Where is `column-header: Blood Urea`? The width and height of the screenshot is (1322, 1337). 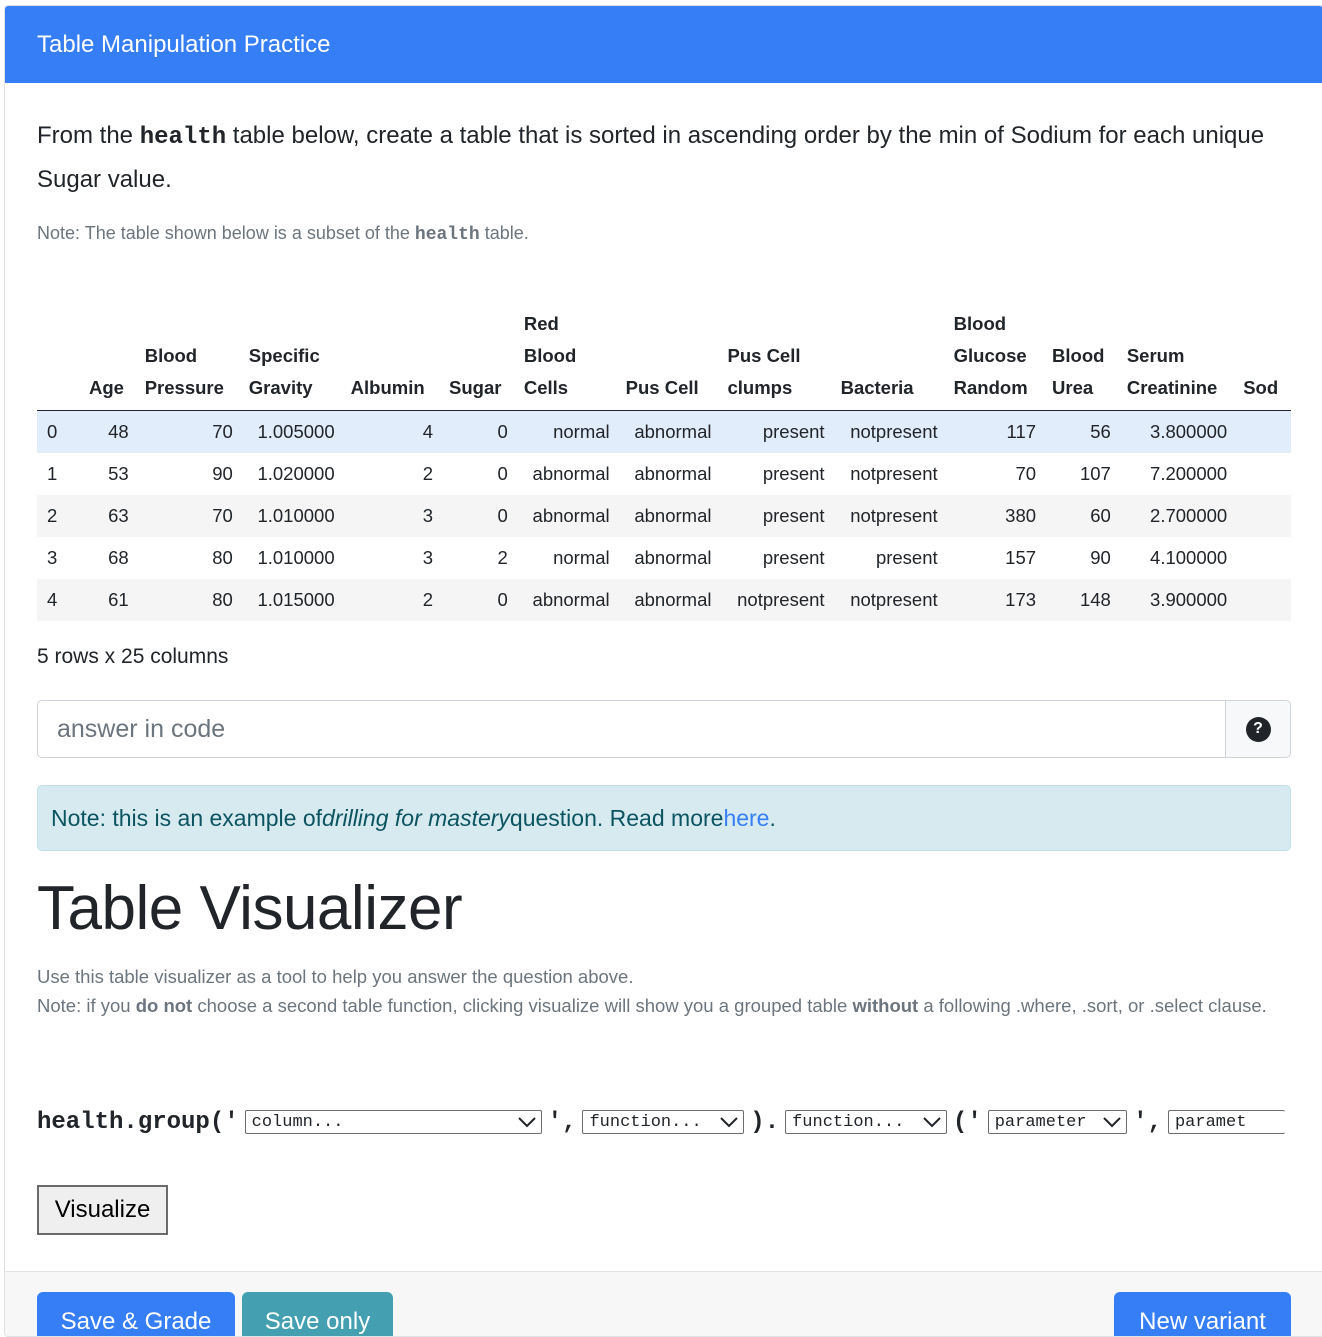
column-header: Blood Urea is located at coordinates (1081, 359).